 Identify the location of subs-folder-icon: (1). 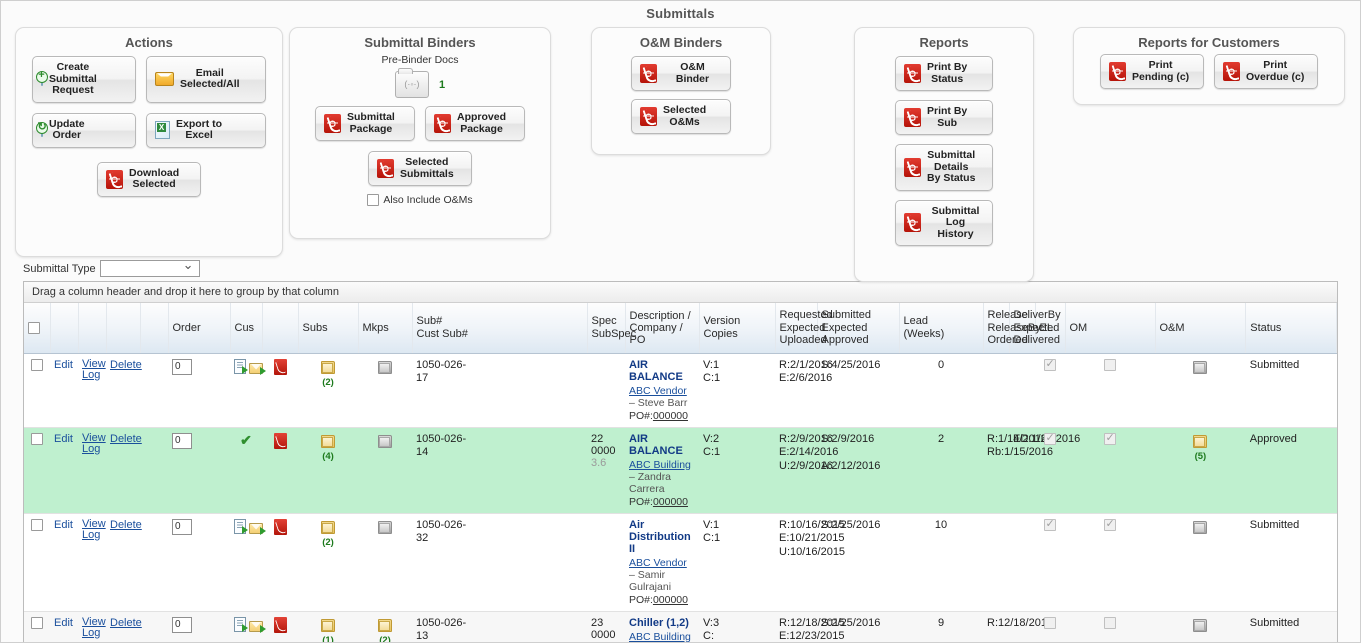
(328, 629).